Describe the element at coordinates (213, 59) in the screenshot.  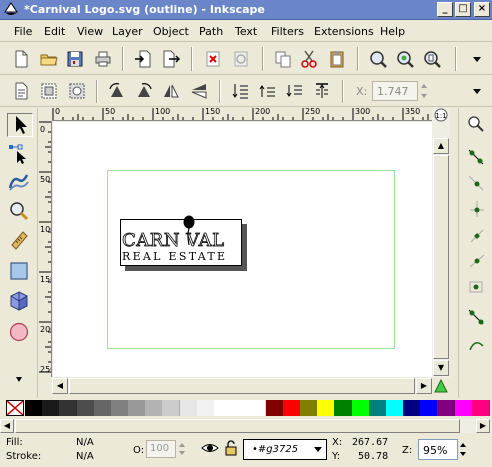
I see `undo-icon` at that location.